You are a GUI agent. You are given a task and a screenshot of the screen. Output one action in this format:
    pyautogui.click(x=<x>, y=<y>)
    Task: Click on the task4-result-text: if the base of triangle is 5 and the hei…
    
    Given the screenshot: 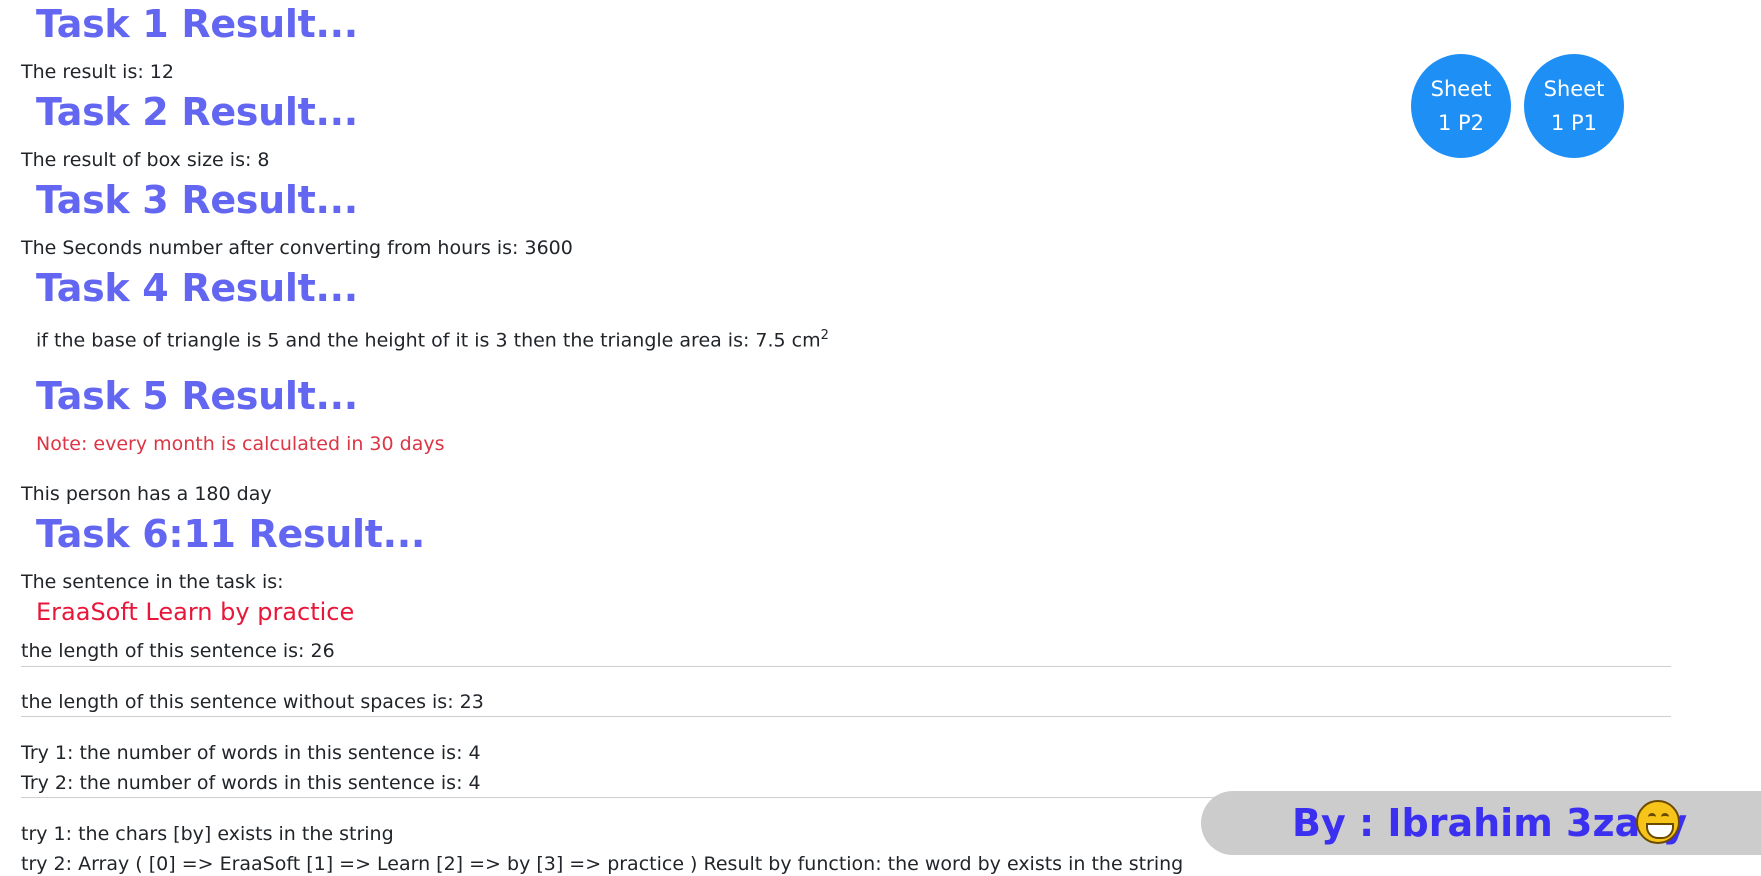 What is the action you would take?
    pyautogui.click(x=428, y=340)
    